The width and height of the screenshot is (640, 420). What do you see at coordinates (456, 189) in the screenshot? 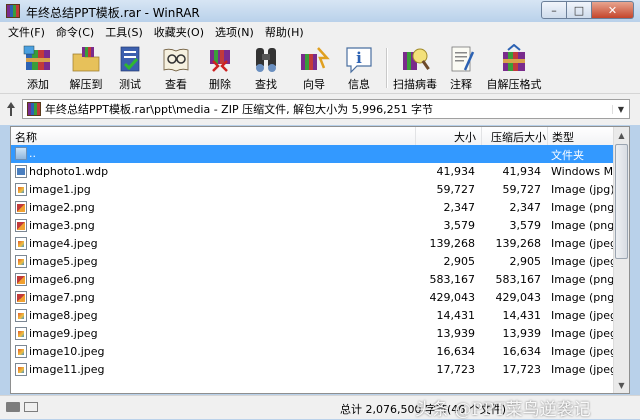
I see `file-size: 59,727` at bounding box center [456, 189].